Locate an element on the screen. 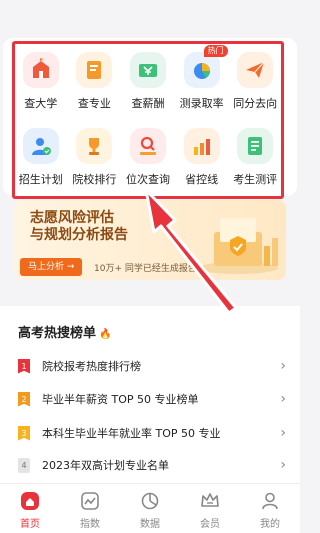  hot-search-title: 高考热搜榜单 🔥 is located at coordinates (64, 331).